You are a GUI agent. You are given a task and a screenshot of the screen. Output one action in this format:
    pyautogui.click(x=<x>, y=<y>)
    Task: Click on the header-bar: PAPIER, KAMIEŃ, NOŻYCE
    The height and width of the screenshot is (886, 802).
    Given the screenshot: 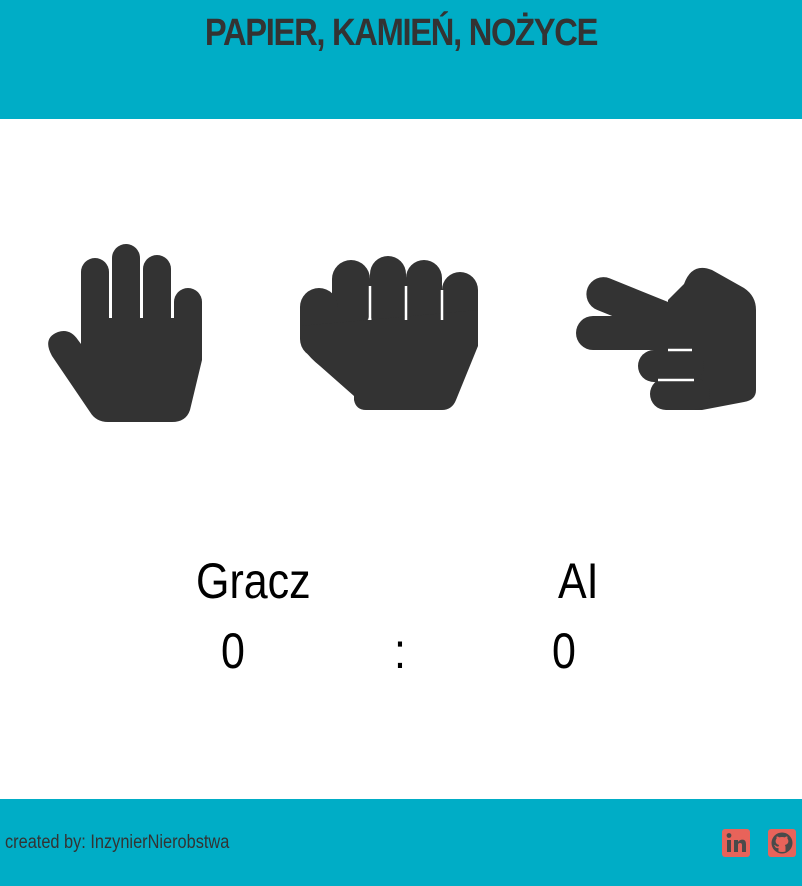 What is the action you would take?
    pyautogui.click(x=401, y=59)
    